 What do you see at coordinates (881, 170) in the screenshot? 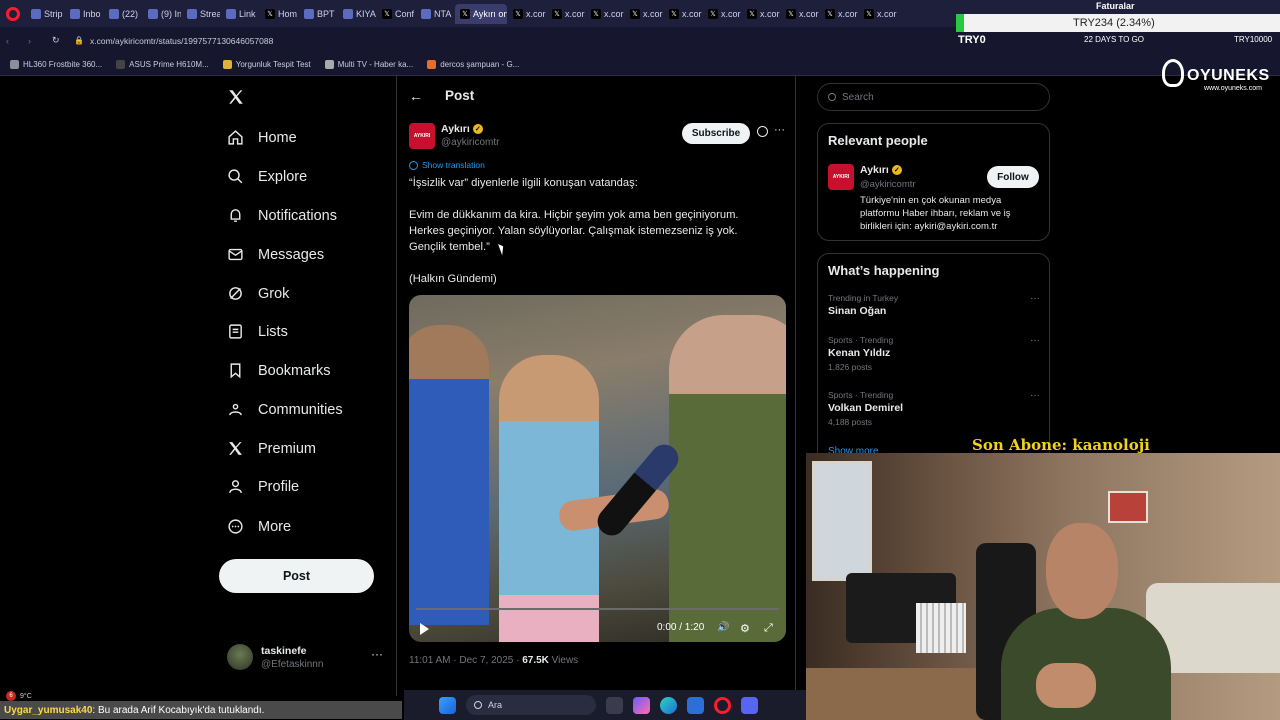
I see `relevant-name: Aykırı ✓` at bounding box center [881, 170].